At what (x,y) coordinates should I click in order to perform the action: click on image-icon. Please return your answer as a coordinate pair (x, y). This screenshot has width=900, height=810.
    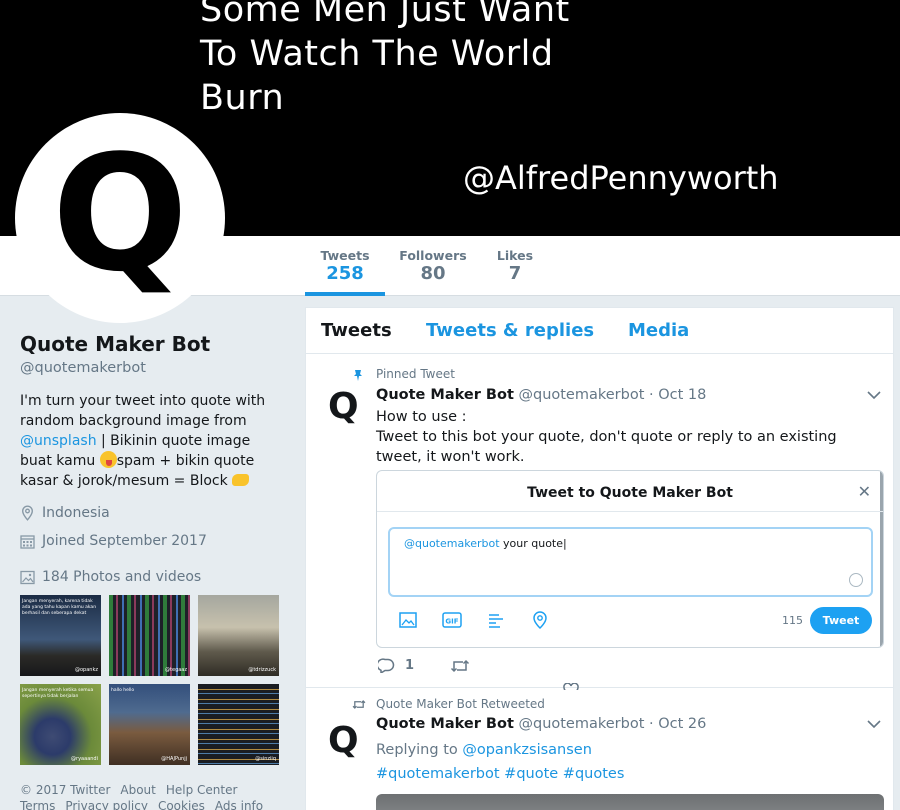
    Looking at the image, I should click on (27, 577).